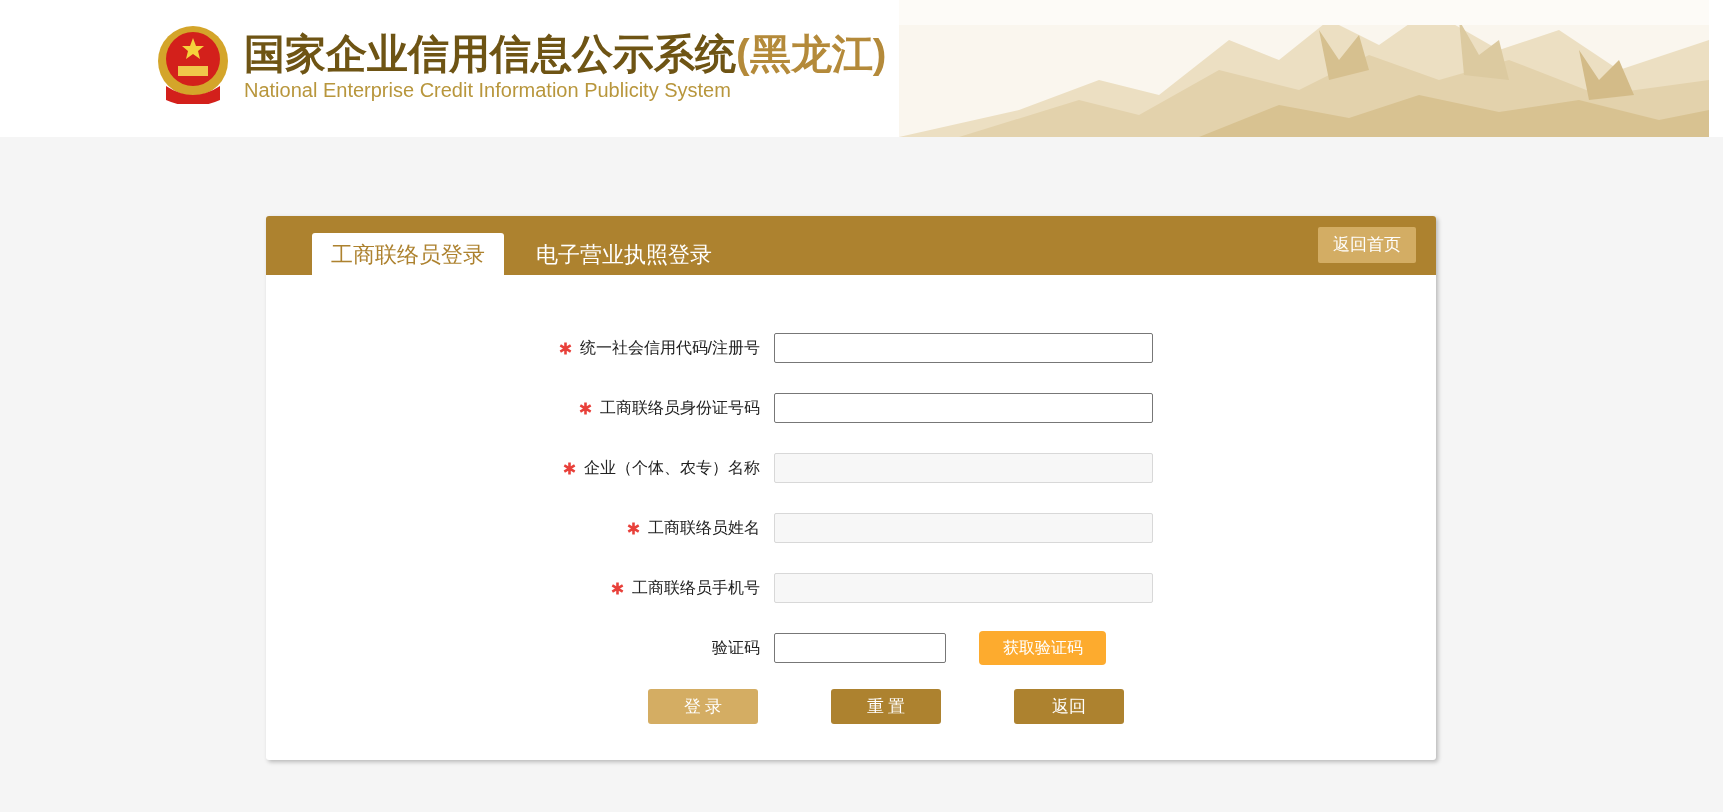 The width and height of the screenshot is (1723, 812). I want to click on field-label: 工商联络员手机号, so click(696, 588).